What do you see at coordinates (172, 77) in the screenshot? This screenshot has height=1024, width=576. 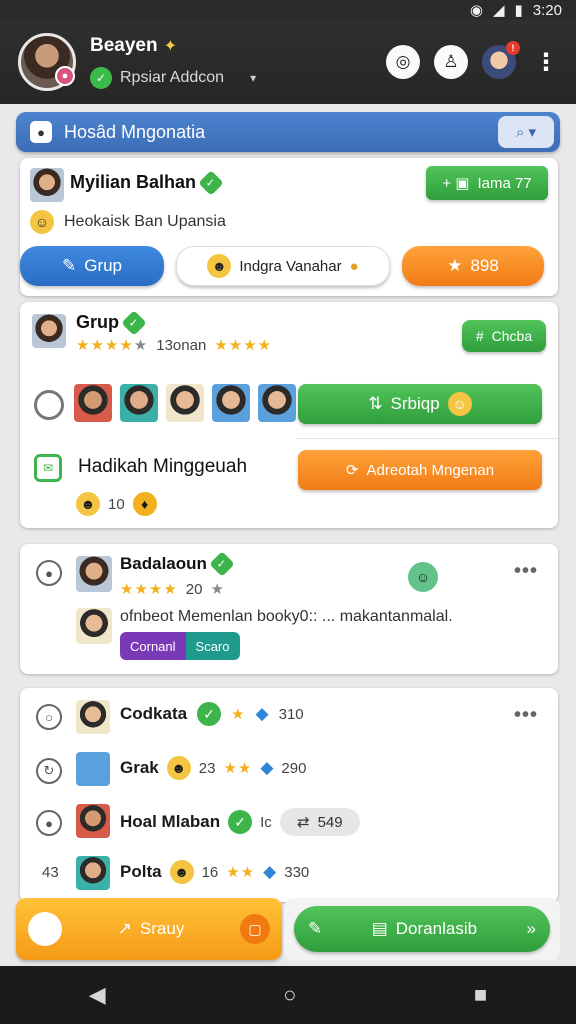 I see `account-label: Rpsiar Addcon` at bounding box center [172, 77].